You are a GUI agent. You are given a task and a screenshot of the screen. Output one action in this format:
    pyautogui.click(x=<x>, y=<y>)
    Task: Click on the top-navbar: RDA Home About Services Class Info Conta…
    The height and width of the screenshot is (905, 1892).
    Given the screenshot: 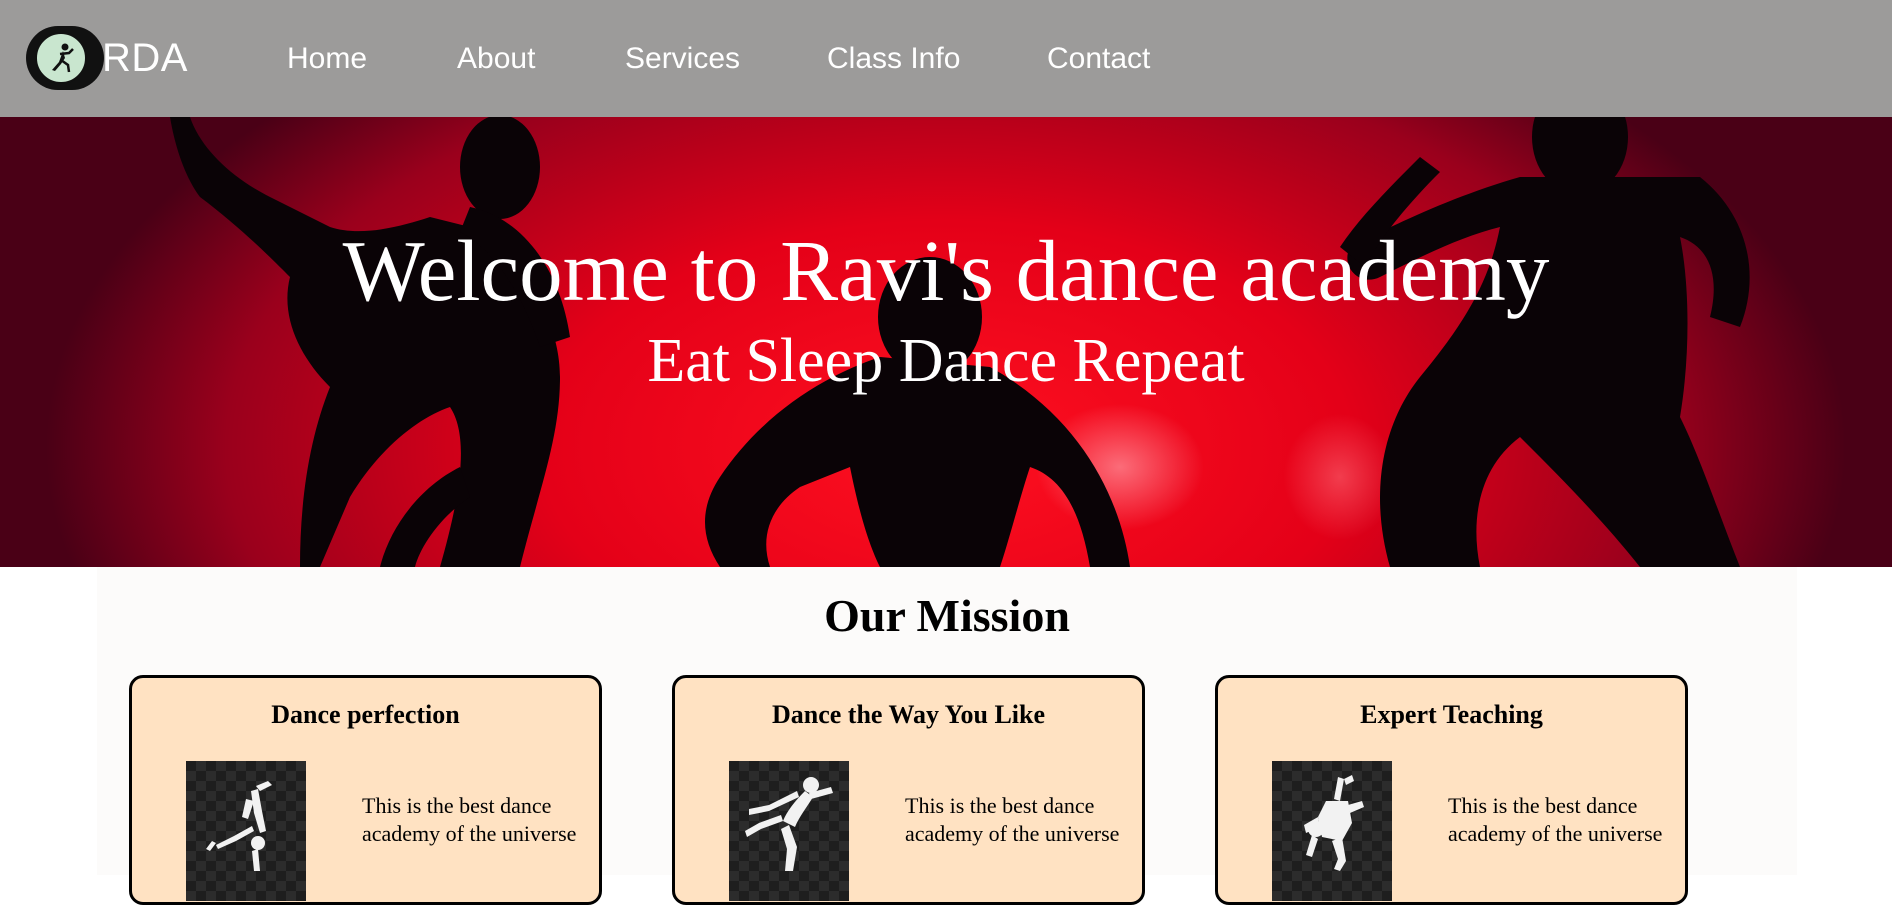 What is the action you would take?
    pyautogui.click(x=946, y=58)
    